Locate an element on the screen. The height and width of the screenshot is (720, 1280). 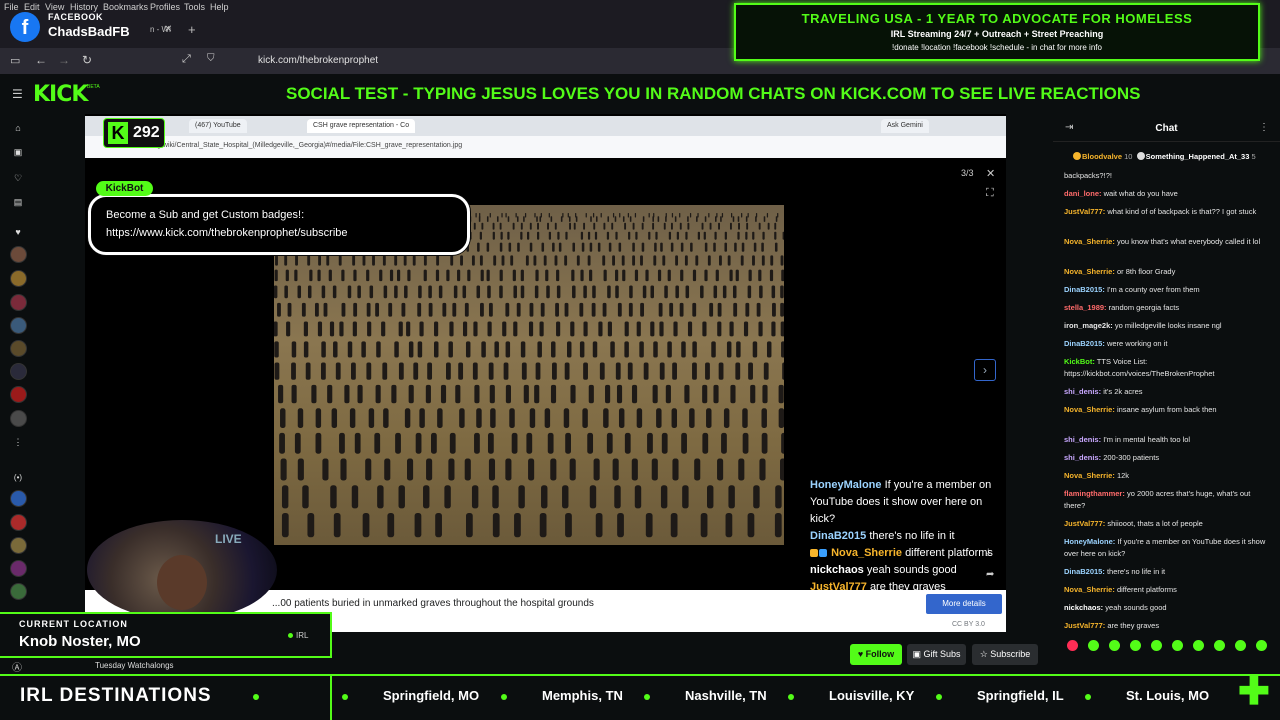
kickbot-tag: KickBot is located at coordinates (124, 188).